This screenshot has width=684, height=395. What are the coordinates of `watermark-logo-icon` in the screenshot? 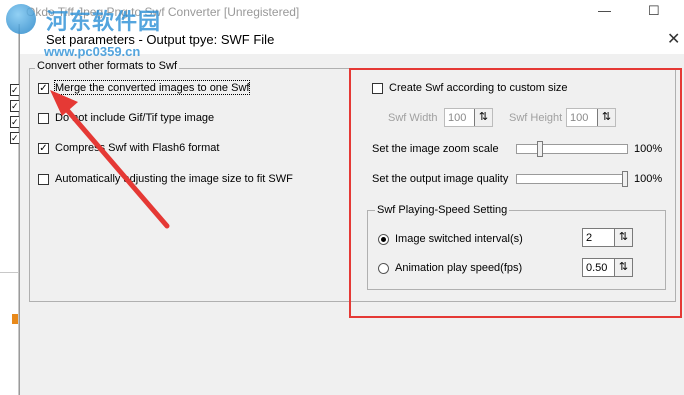 It's located at (21, 19).